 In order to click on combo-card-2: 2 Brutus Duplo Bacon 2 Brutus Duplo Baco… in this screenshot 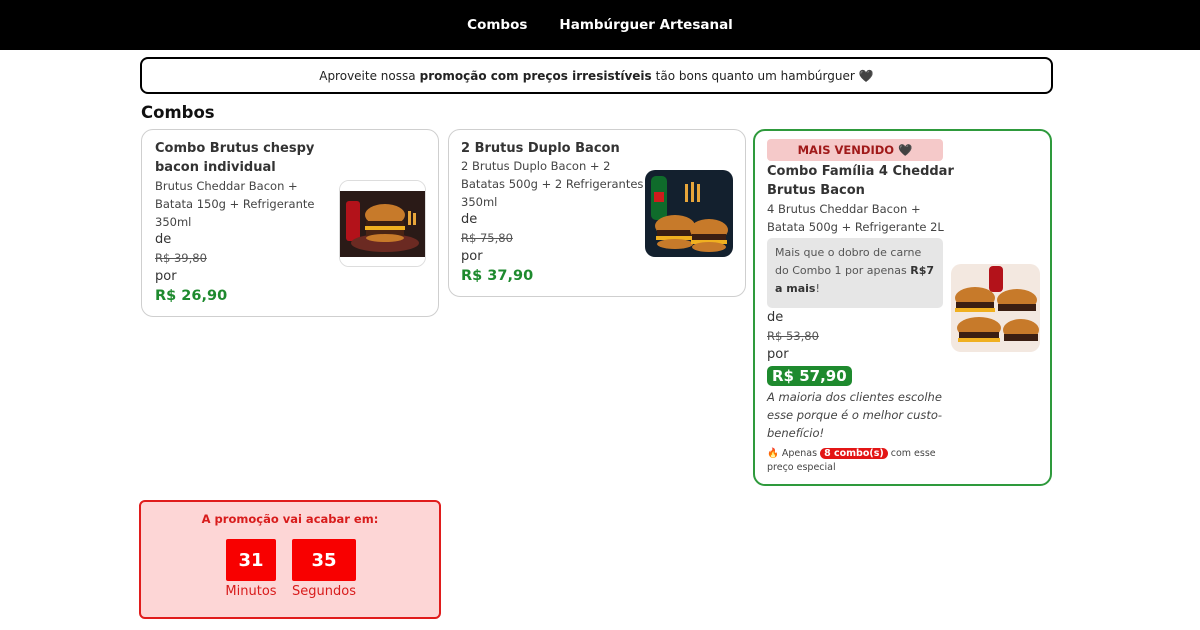, I will do `click(597, 213)`.